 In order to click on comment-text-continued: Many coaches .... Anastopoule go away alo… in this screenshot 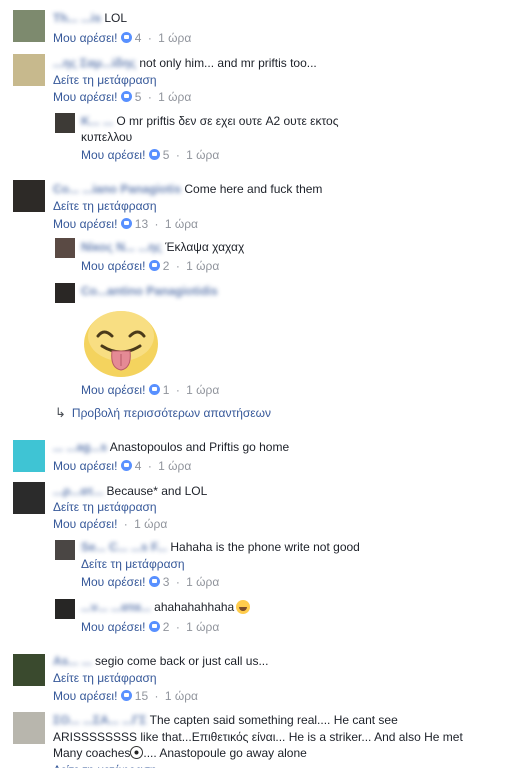, I will do `click(180, 753)`.